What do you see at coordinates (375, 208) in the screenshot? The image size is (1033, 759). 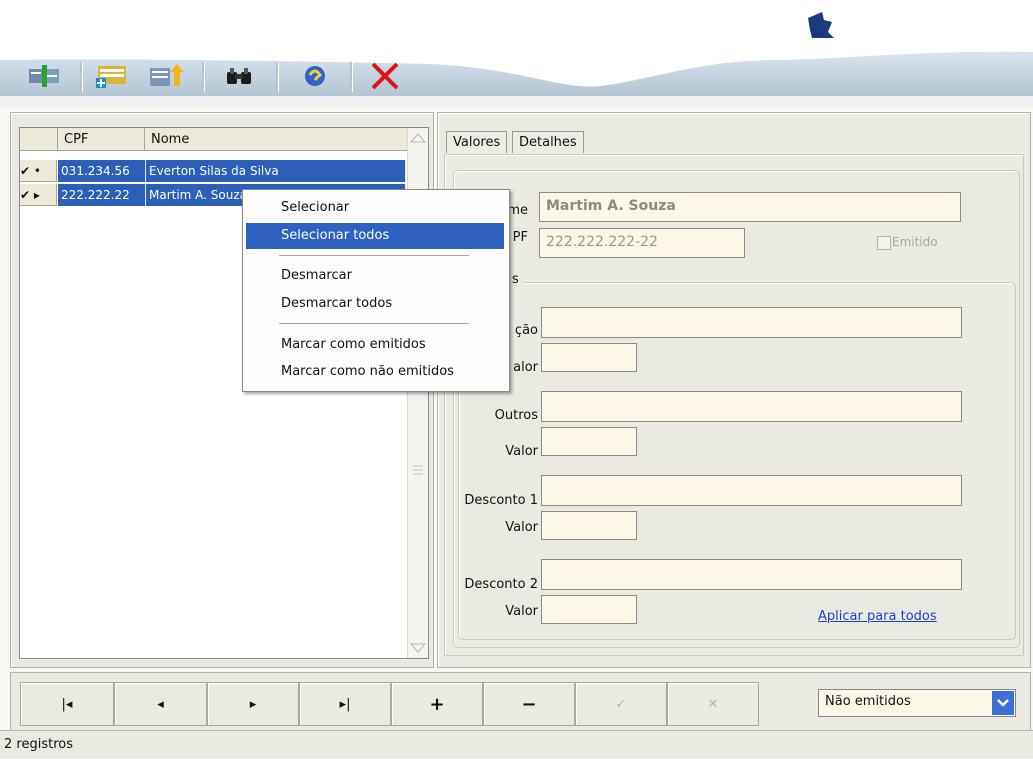 I see `menu-item-selecionar: Selecionar` at bounding box center [375, 208].